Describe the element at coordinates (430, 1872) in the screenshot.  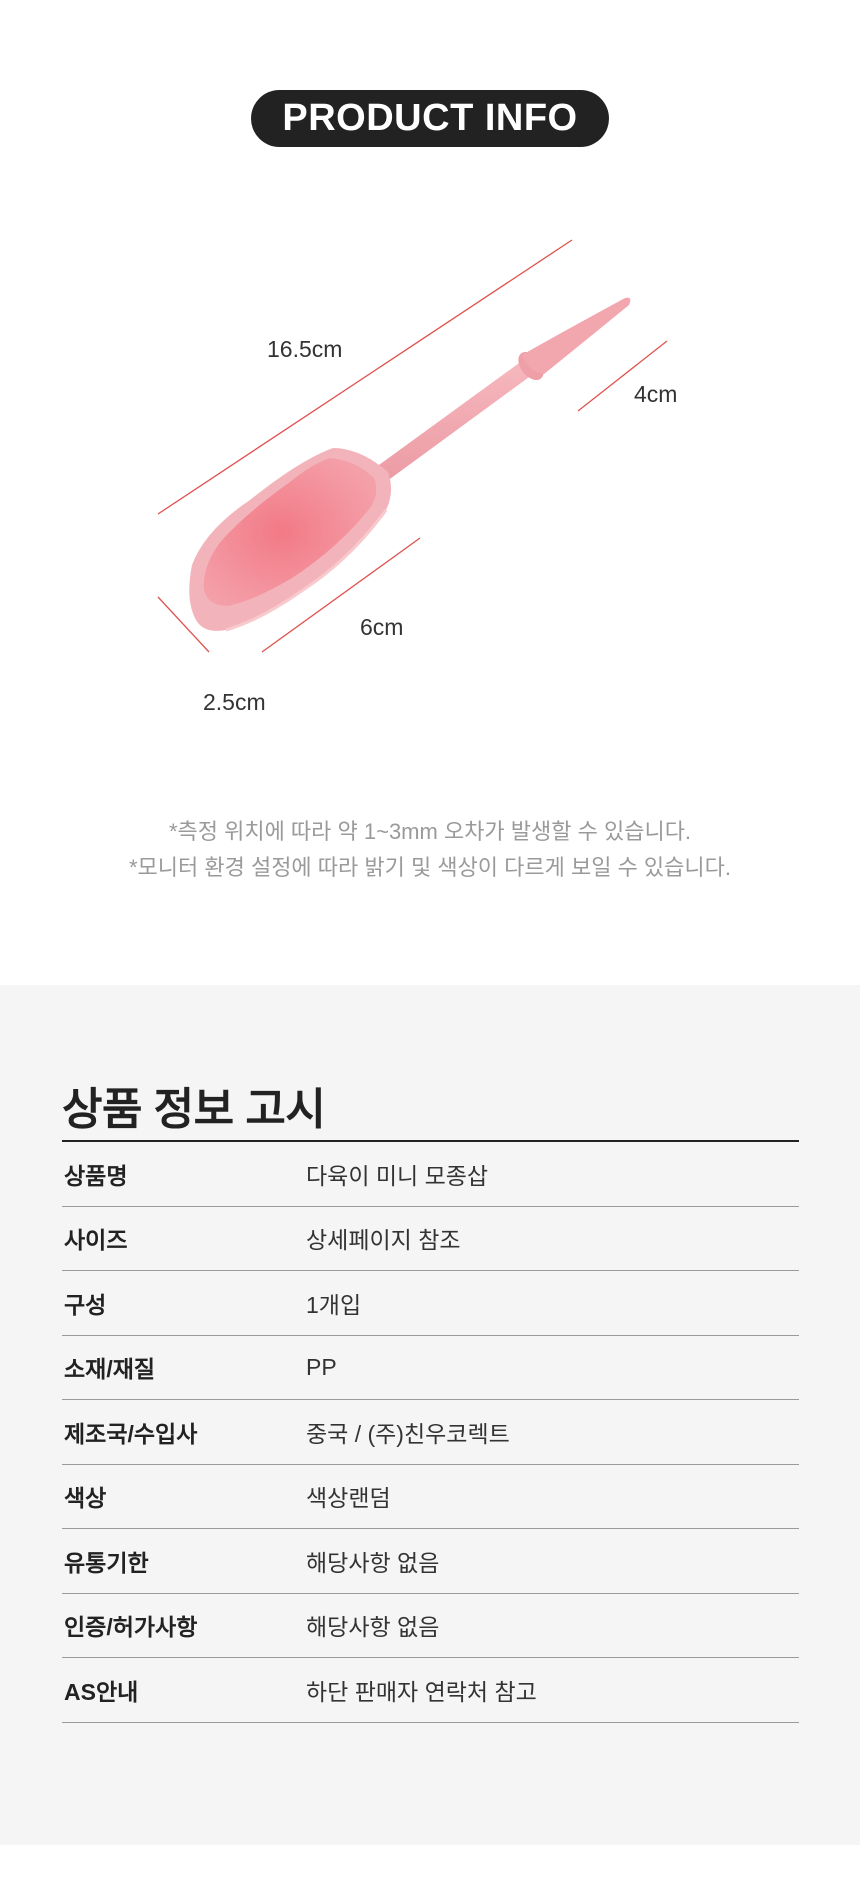
I see `page-footer-spacer` at that location.